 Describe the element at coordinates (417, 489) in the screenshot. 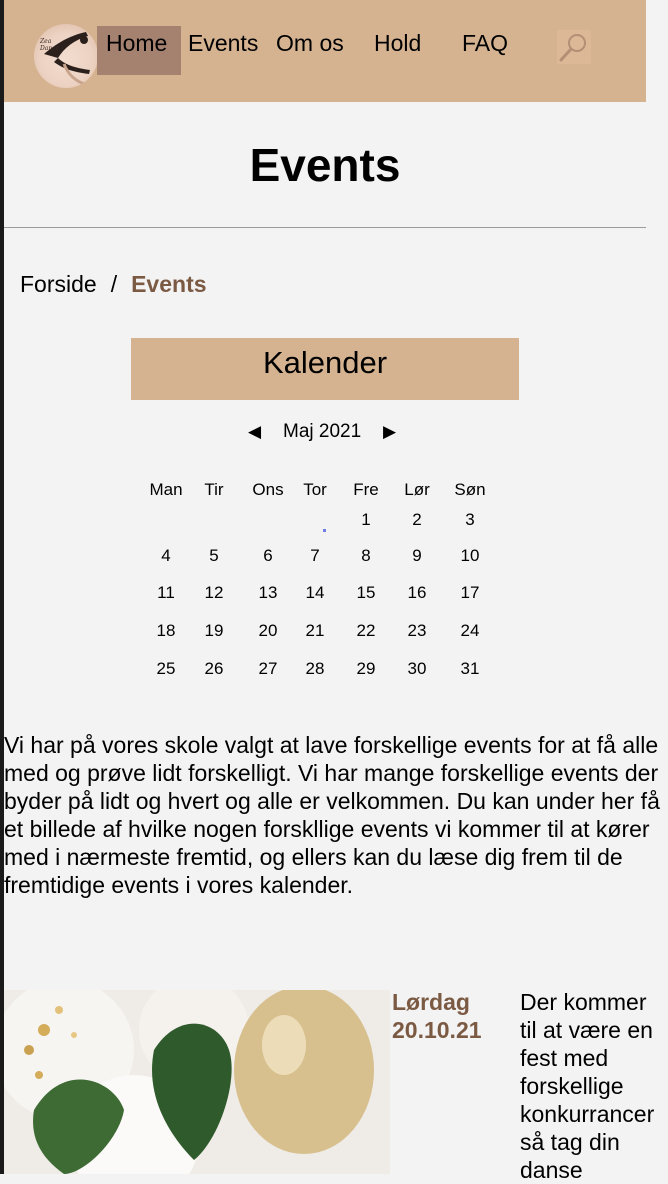

I see `calendar-day-name: Lør` at that location.